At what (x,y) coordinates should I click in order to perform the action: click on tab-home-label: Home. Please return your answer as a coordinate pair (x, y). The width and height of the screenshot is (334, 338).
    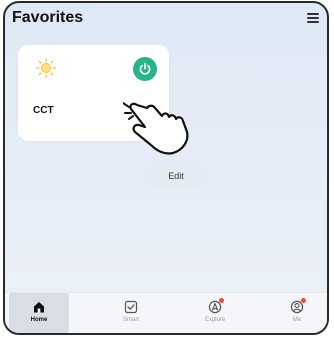
    Looking at the image, I should click on (39, 320).